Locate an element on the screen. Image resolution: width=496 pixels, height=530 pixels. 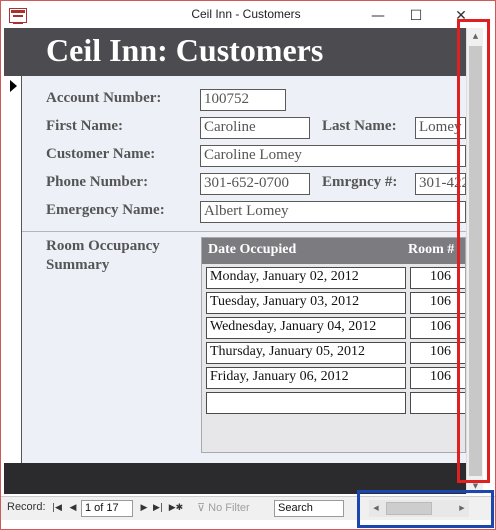
vertical-scroll-thumb is located at coordinates (475, 261).